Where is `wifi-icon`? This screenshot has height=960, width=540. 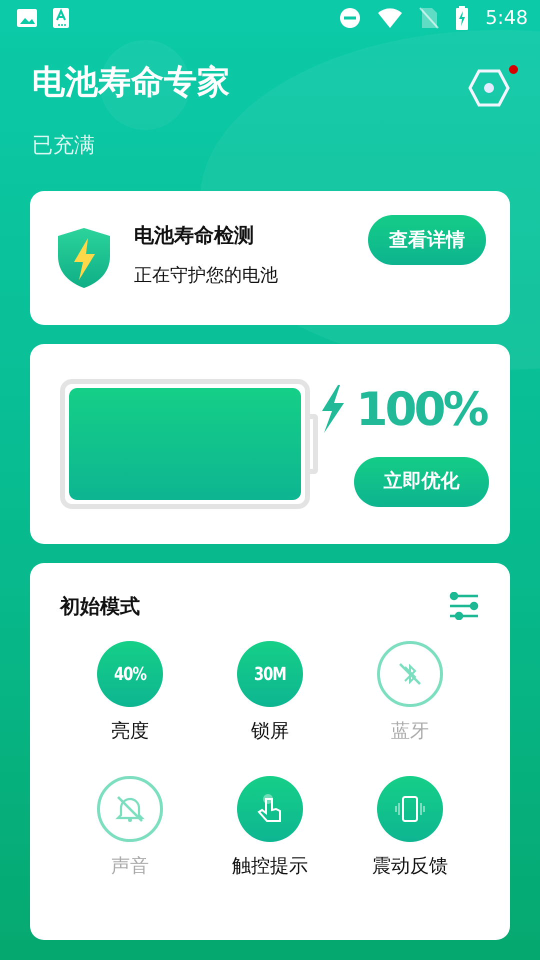 wifi-icon is located at coordinates (390, 18).